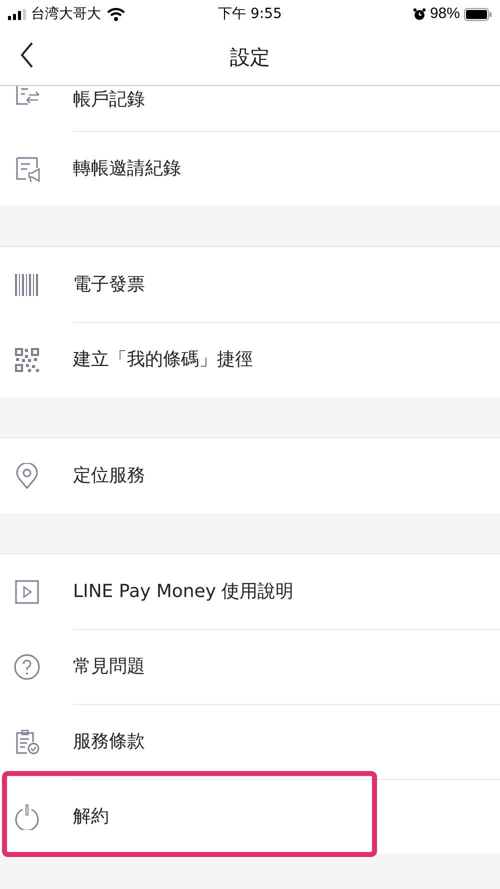 Image resolution: width=500 pixels, height=889 pixels. What do you see at coordinates (445, 14) in the screenshot?
I see `battery-percent: 98%` at bounding box center [445, 14].